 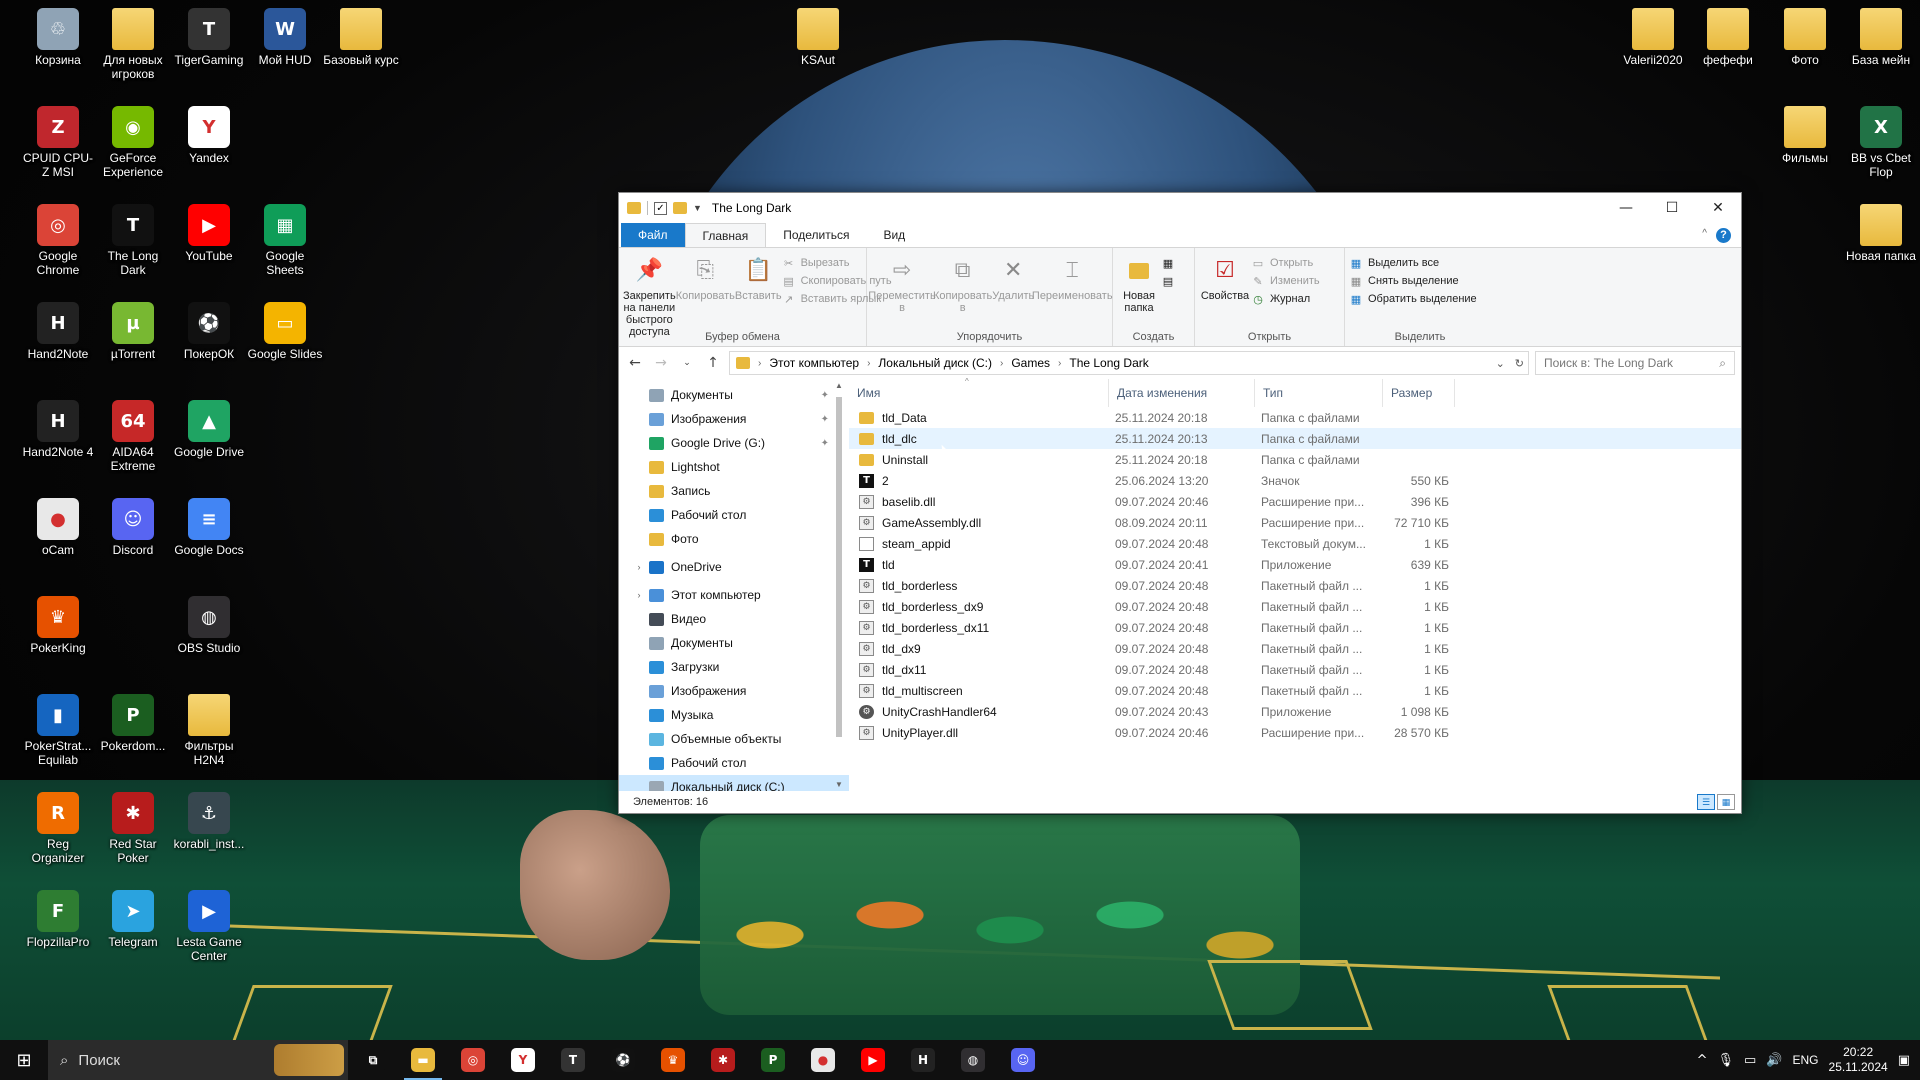 I want to click on expand-chevron-icon: ›, so click(x=639, y=567).